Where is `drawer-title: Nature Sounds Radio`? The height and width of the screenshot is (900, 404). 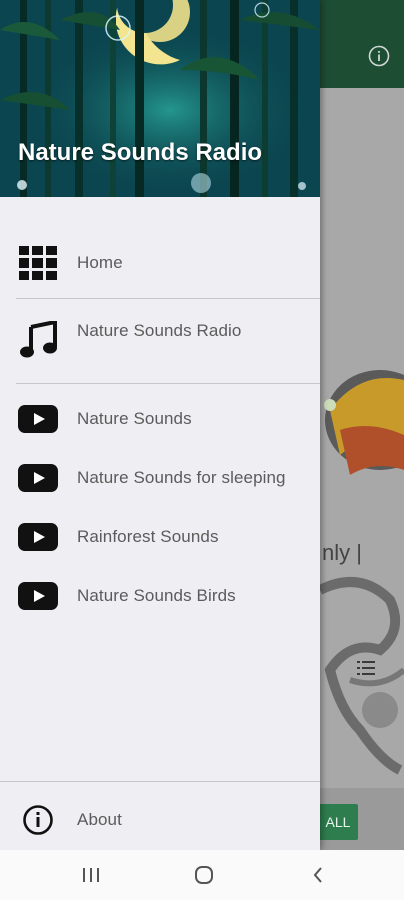 drawer-title: Nature Sounds Radio is located at coordinates (140, 152).